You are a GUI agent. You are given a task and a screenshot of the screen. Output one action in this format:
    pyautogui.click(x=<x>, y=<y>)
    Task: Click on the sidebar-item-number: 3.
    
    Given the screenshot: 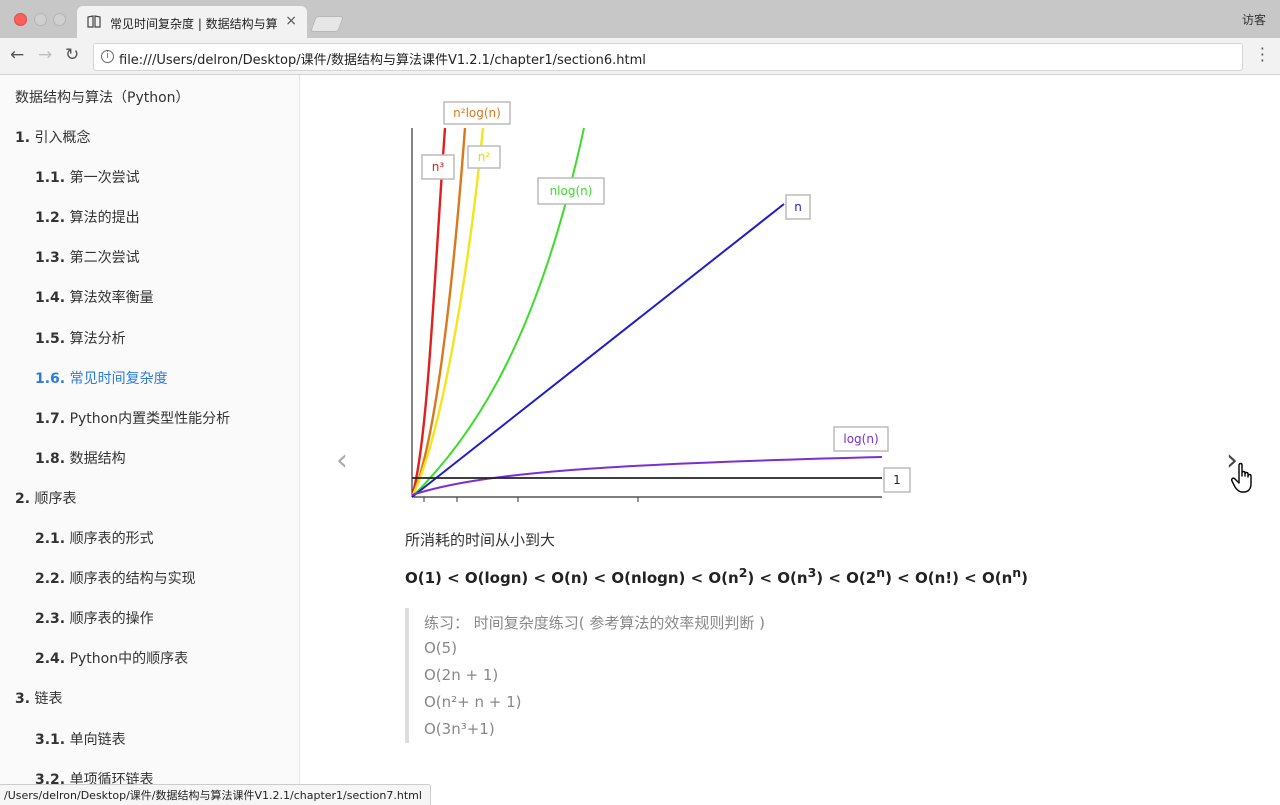 What is the action you would take?
    pyautogui.click(x=23, y=699)
    